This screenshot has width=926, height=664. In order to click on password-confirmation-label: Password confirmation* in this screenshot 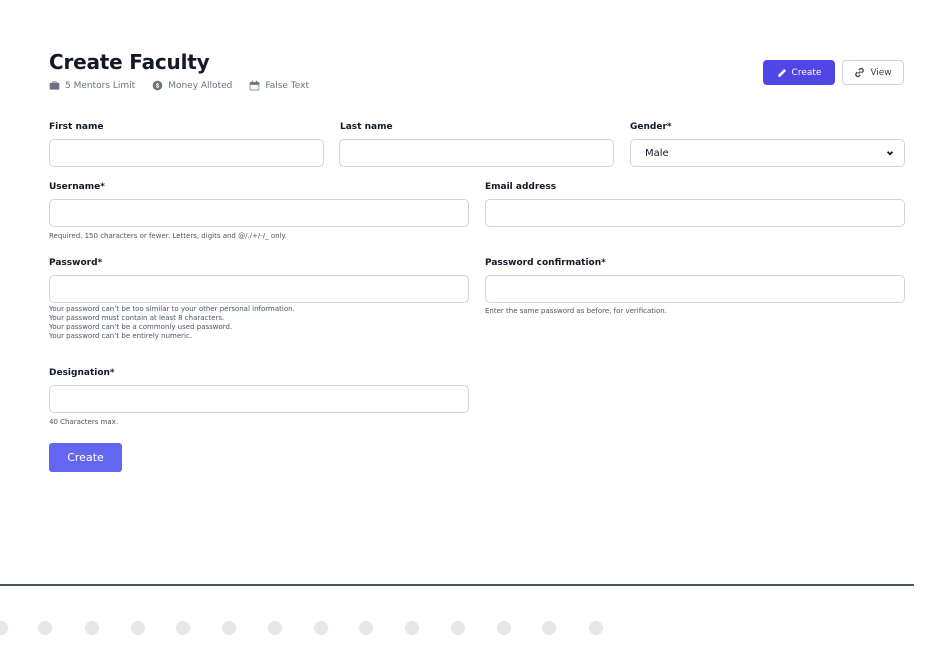, I will do `click(545, 263)`.